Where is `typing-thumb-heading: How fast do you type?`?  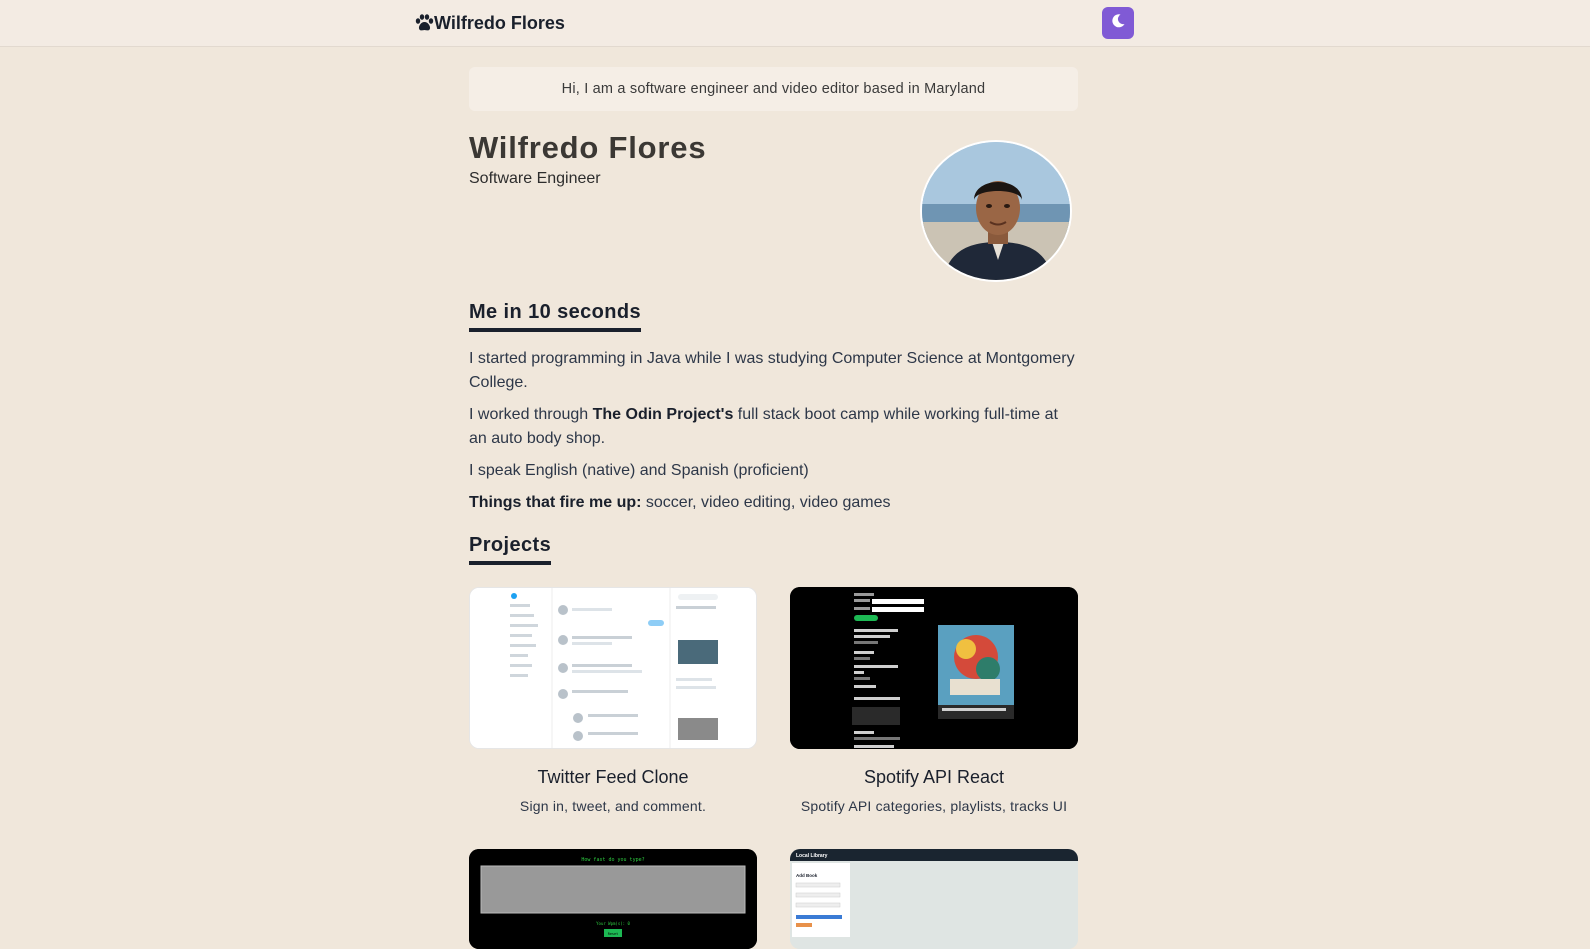 typing-thumb-heading: How fast do you type? is located at coordinates (612, 860).